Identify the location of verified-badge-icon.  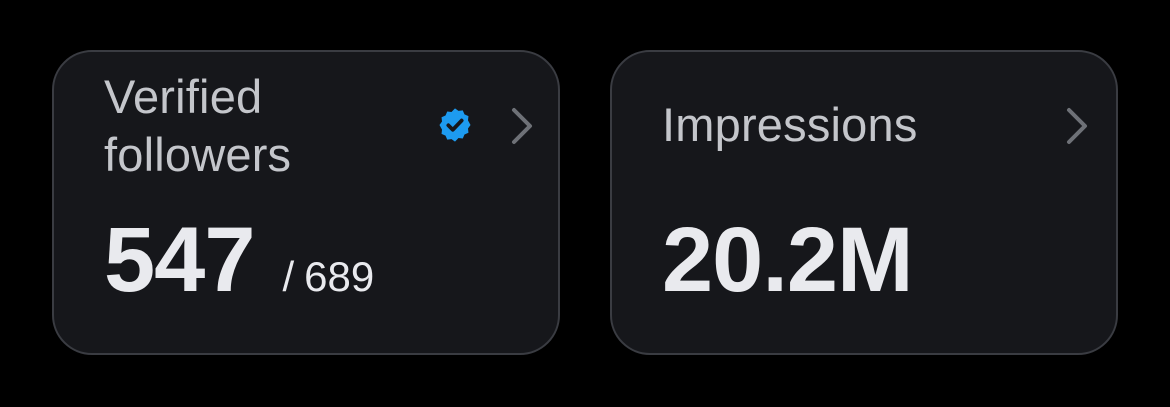
(455, 125).